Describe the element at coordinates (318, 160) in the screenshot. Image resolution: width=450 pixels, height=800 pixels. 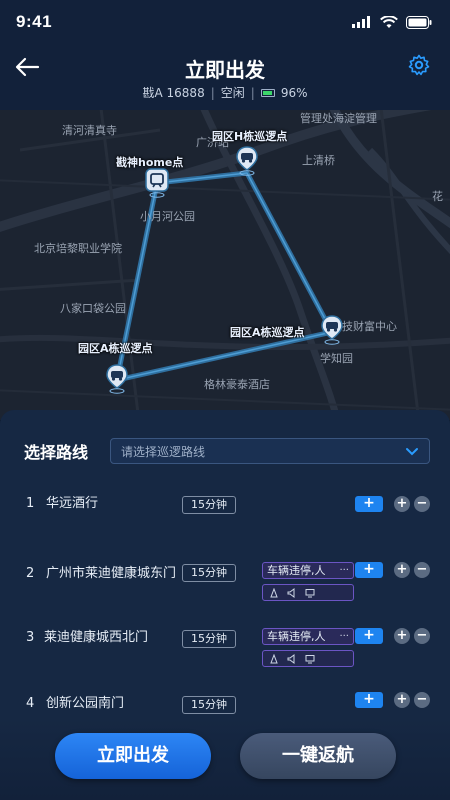
I see `map-place-label: 上清桥` at that location.